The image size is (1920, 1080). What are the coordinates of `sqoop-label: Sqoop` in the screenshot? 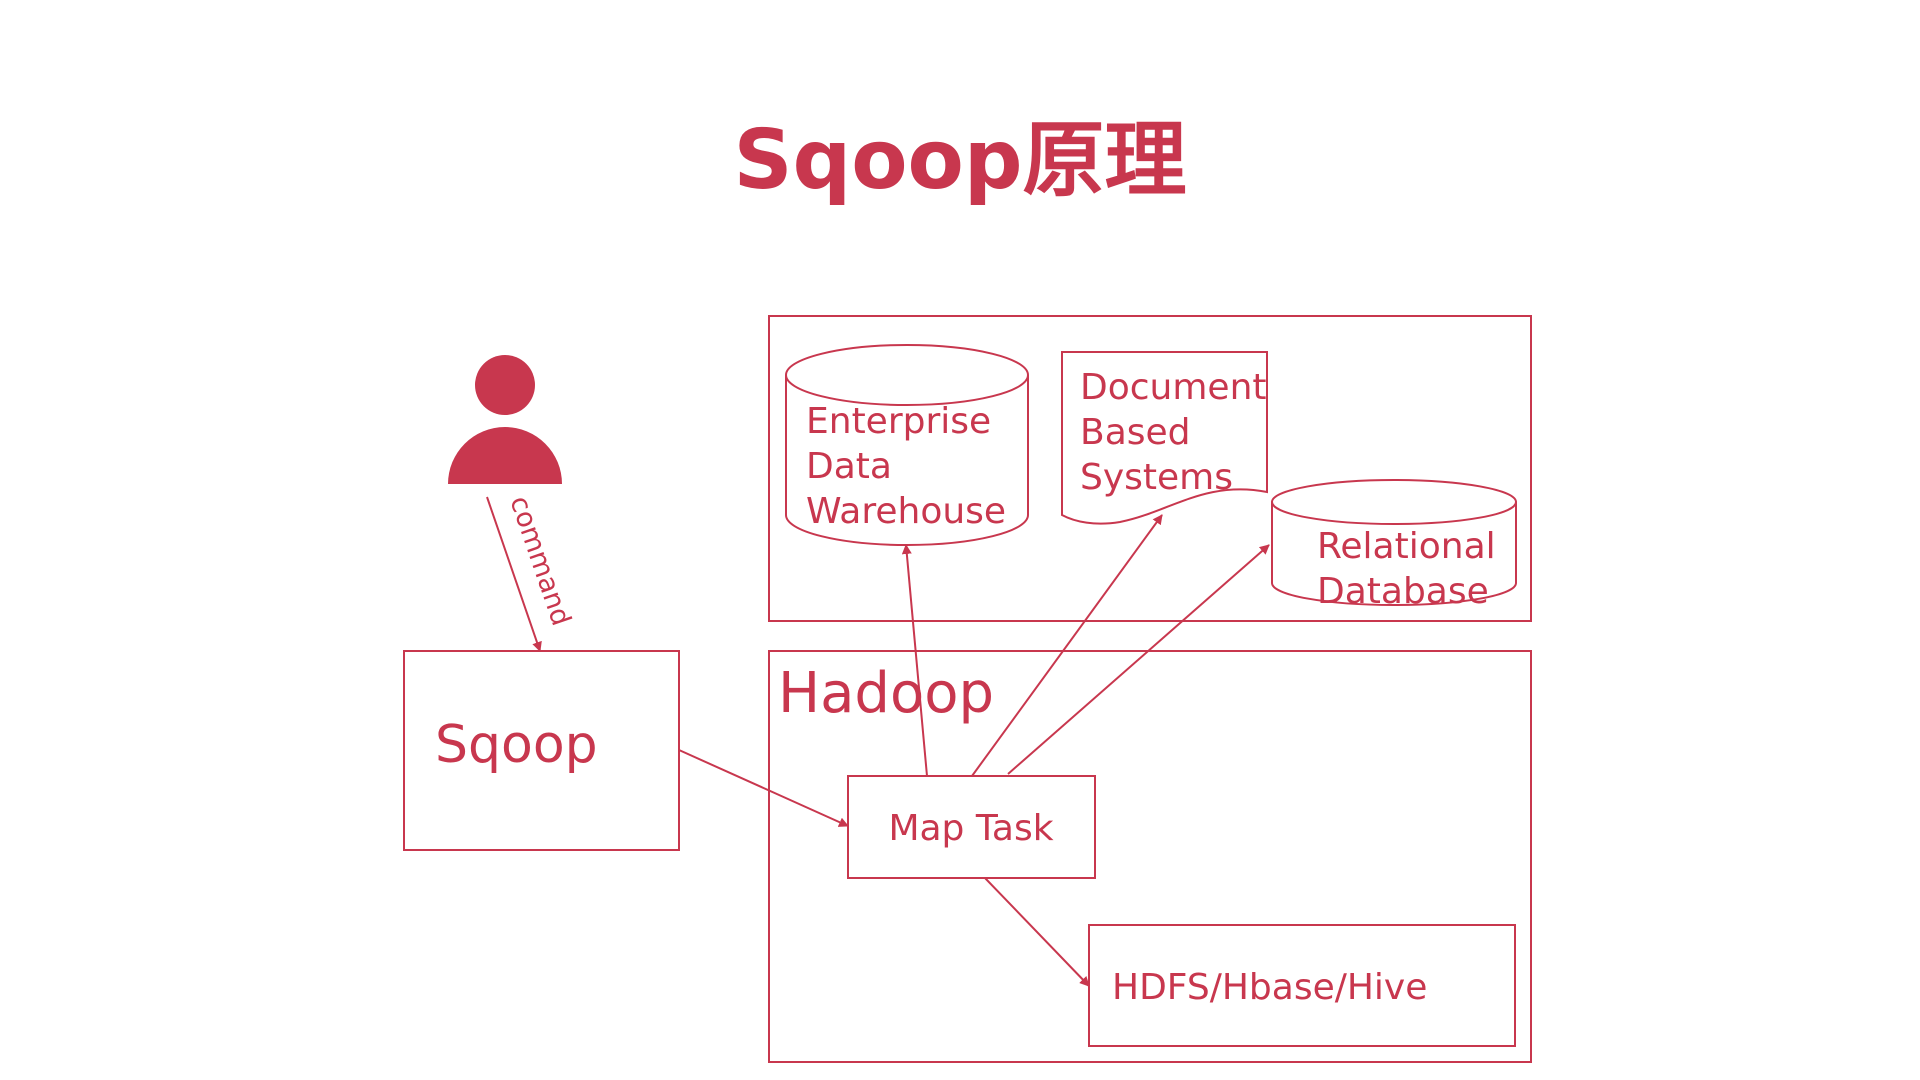 It's located at (516, 745).